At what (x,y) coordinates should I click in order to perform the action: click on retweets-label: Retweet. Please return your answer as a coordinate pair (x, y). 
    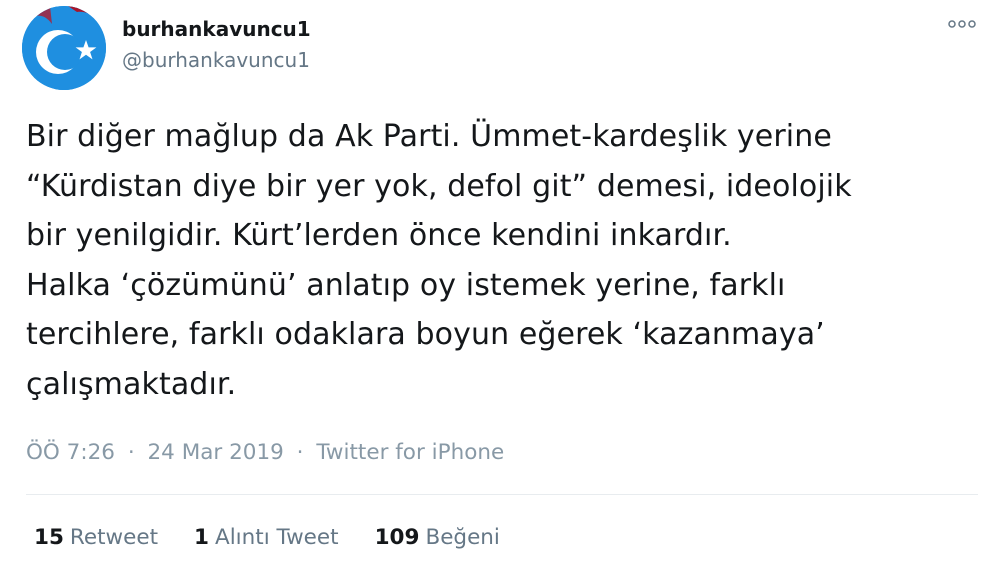
    Looking at the image, I should click on (114, 537).